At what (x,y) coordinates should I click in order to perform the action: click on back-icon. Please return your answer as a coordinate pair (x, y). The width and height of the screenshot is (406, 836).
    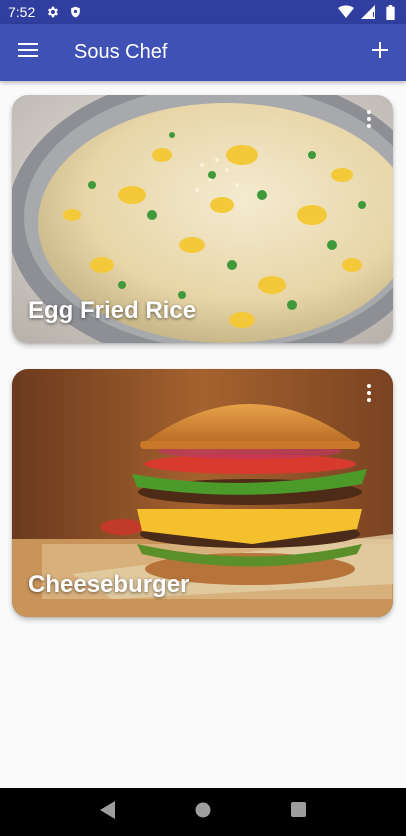
    Looking at the image, I should click on (107, 812).